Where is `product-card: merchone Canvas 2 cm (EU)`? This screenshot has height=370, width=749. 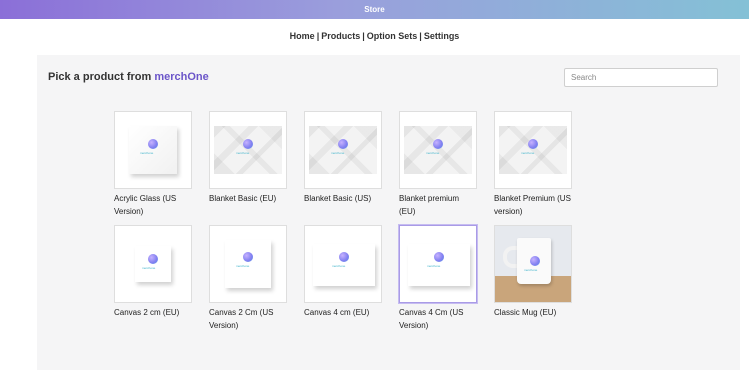 product-card: merchone Canvas 2 cm (EU) is located at coordinates (153, 278).